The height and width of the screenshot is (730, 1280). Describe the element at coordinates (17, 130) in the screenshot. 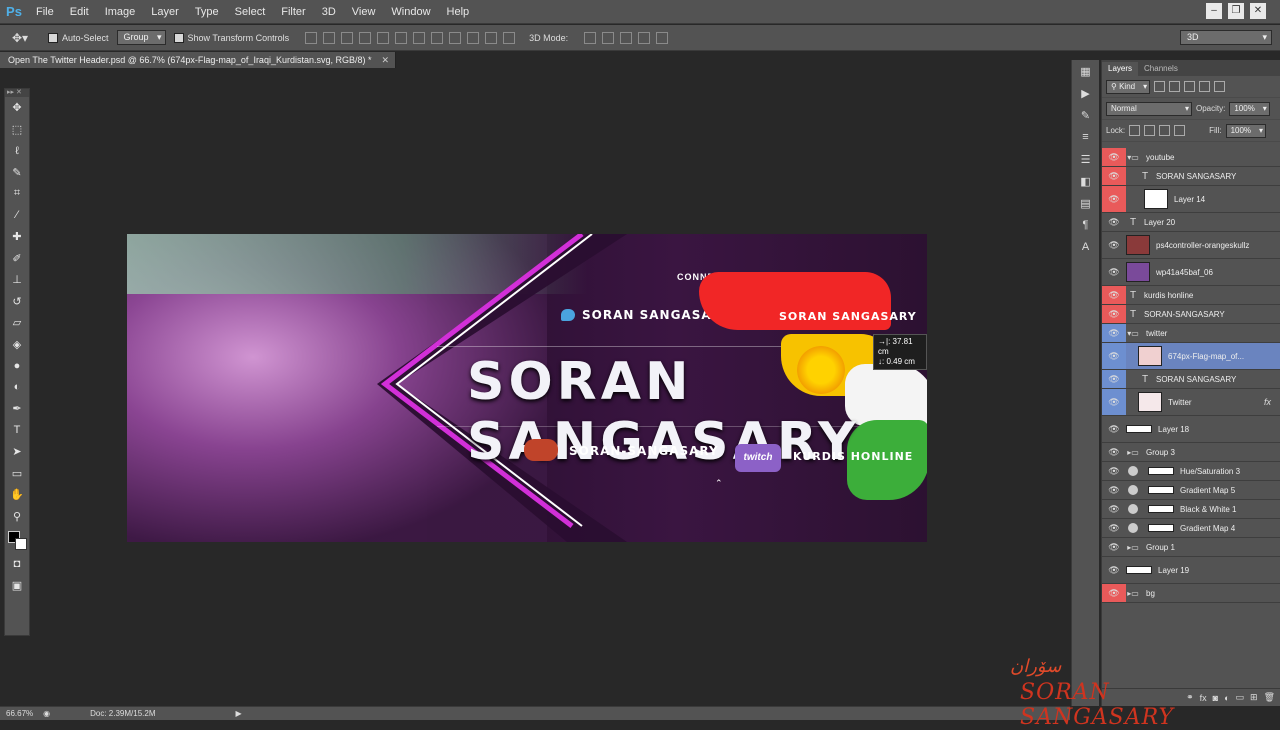

I see `marquee-tool-icon: ⬚` at that location.